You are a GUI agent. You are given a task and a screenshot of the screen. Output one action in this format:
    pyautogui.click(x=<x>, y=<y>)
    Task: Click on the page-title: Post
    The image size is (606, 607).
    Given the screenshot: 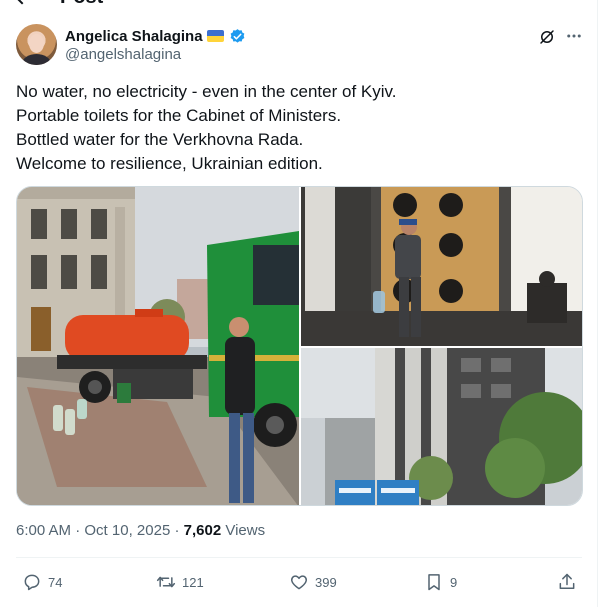 What is the action you would take?
    pyautogui.click(x=81, y=4)
    